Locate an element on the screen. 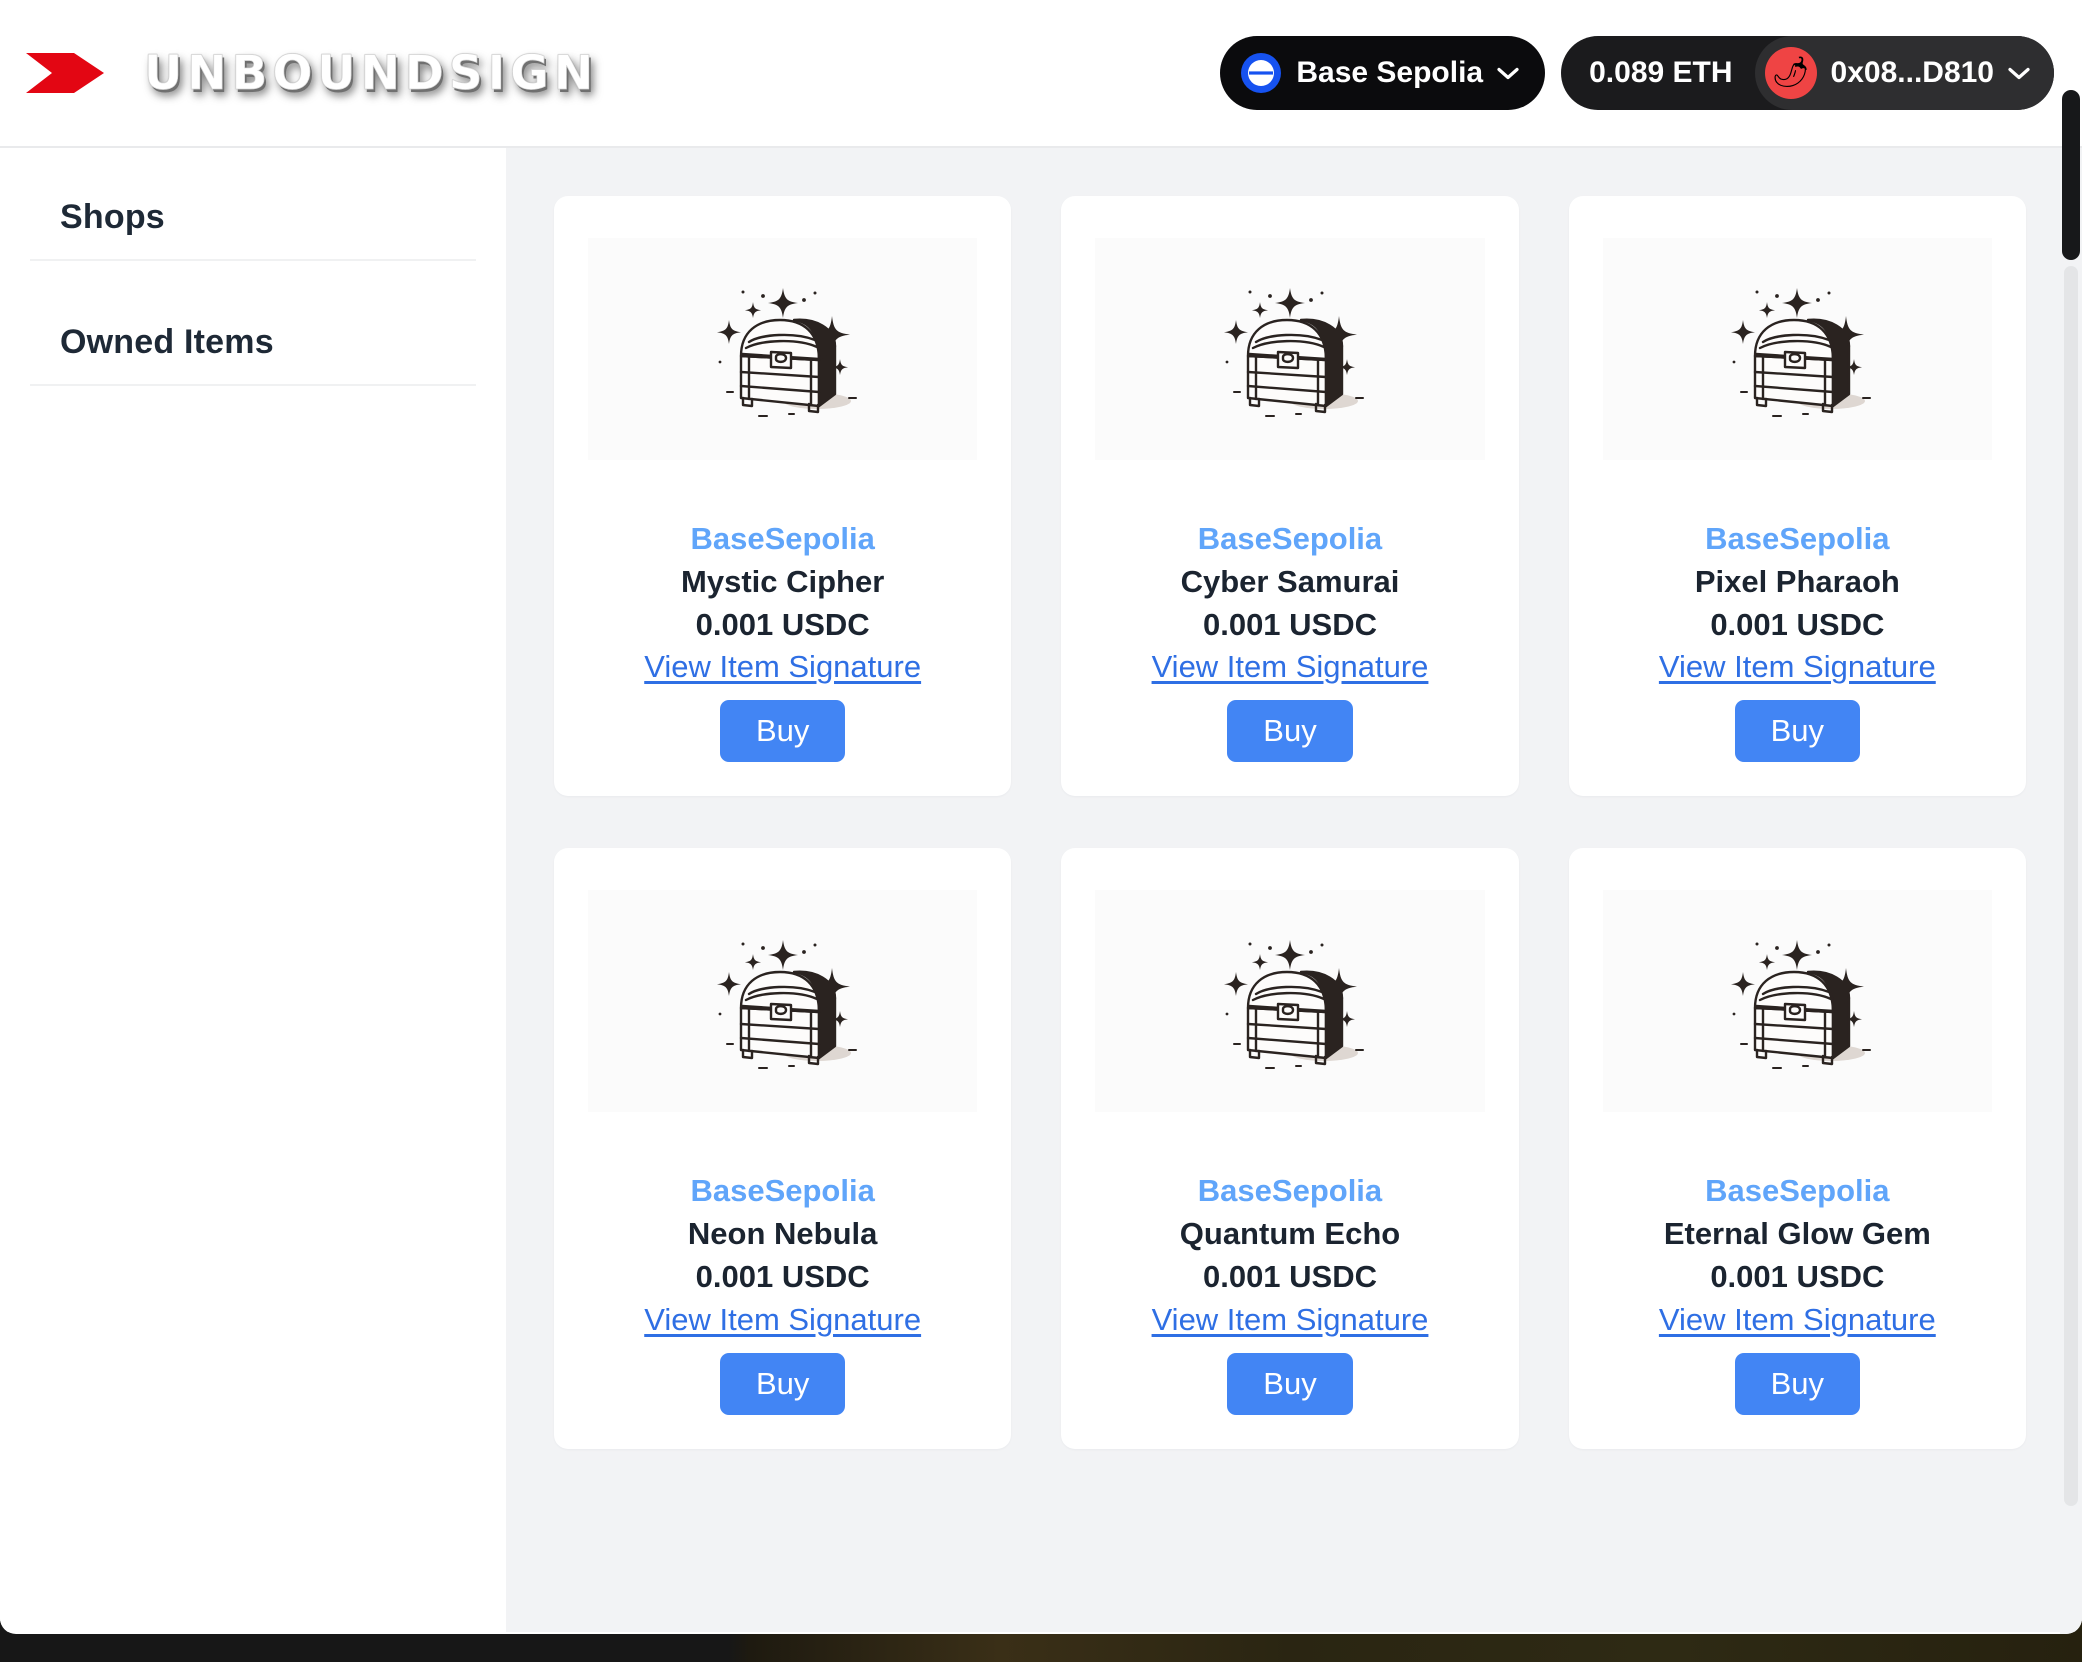 This screenshot has width=2082, height=1662. wallet-button: 0.089 ETH 🌶 0x08...D810 is located at coordinates (1807, 73).